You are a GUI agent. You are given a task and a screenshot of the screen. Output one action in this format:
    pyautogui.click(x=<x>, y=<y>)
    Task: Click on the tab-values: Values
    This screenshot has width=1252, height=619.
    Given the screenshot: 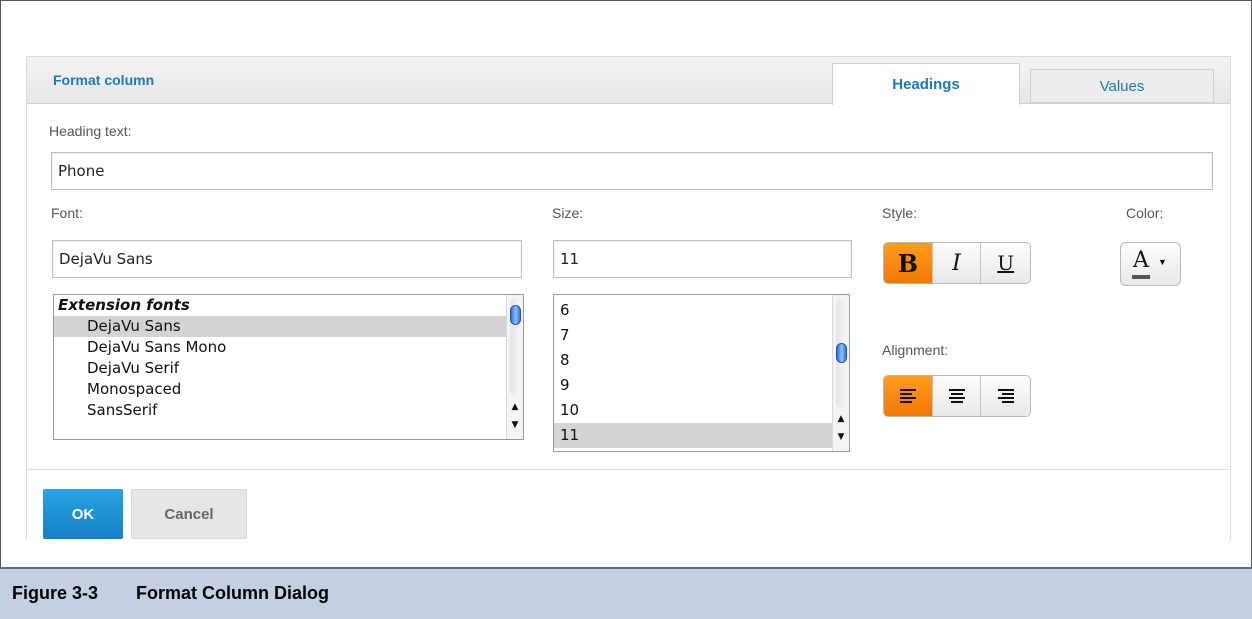 What is the action you would take?
    pyautogui.click(x=1122, y=86)
    